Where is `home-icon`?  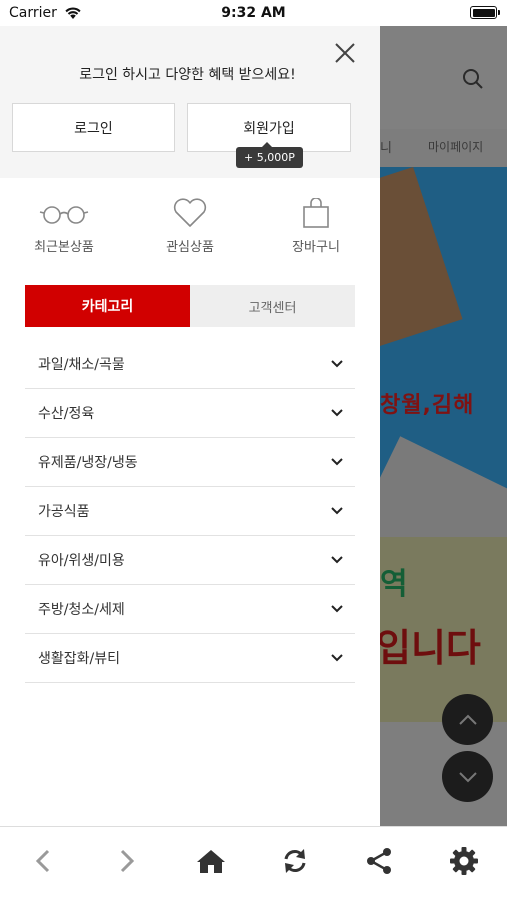 home-icon is located at coordinates (211, 861).